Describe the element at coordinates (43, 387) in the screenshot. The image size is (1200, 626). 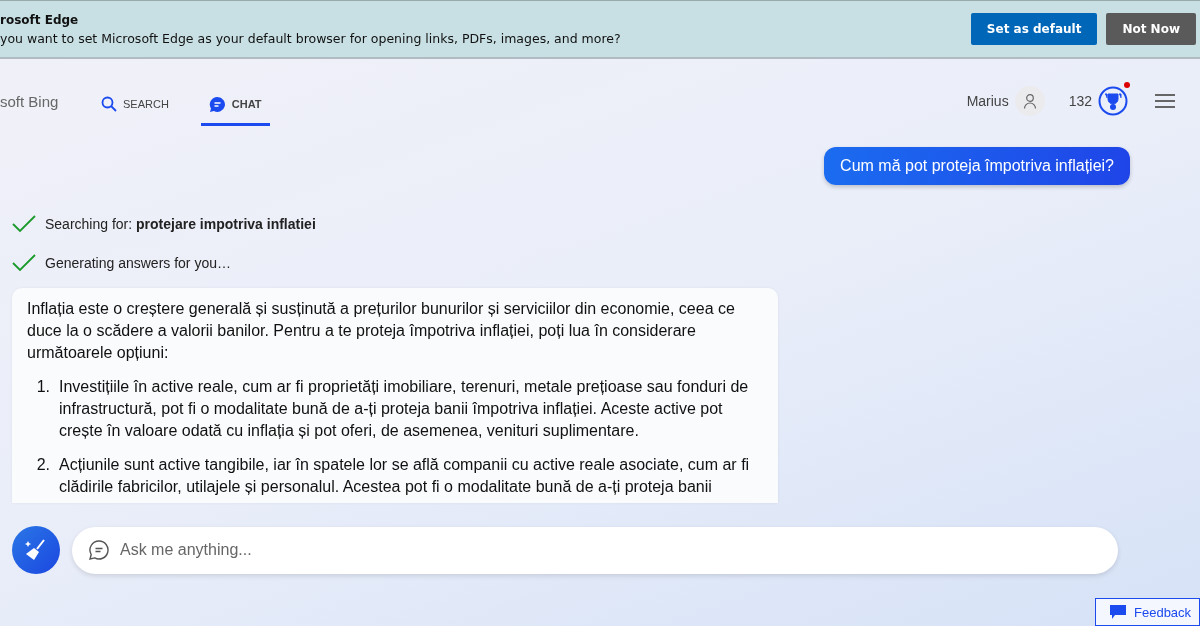
I see `list-number: 1.` at that location.